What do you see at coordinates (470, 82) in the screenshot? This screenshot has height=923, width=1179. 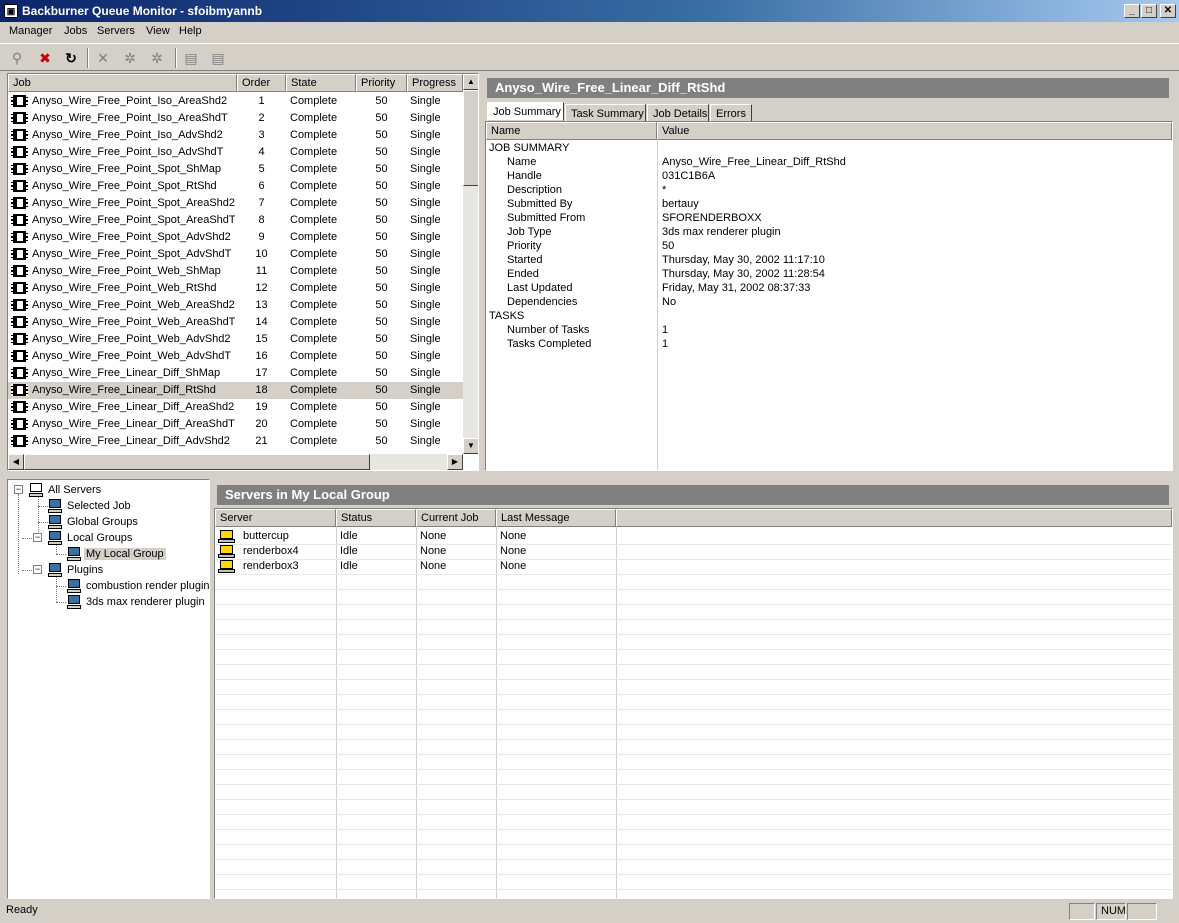 I see `scroll-up-button: ▲` at bounding box center [470, 82].